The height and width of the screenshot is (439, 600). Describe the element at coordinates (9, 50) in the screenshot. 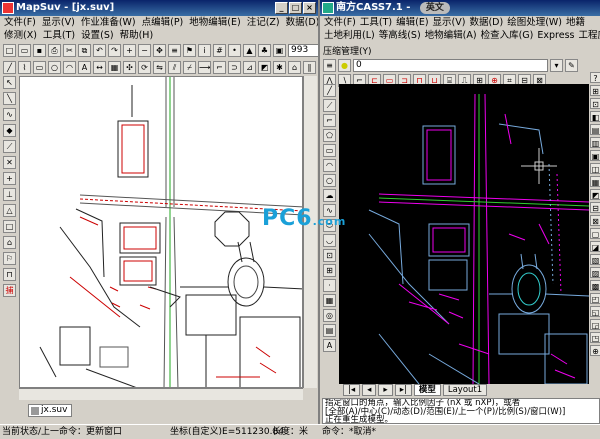

I see `new-file-icon: □` at that location.